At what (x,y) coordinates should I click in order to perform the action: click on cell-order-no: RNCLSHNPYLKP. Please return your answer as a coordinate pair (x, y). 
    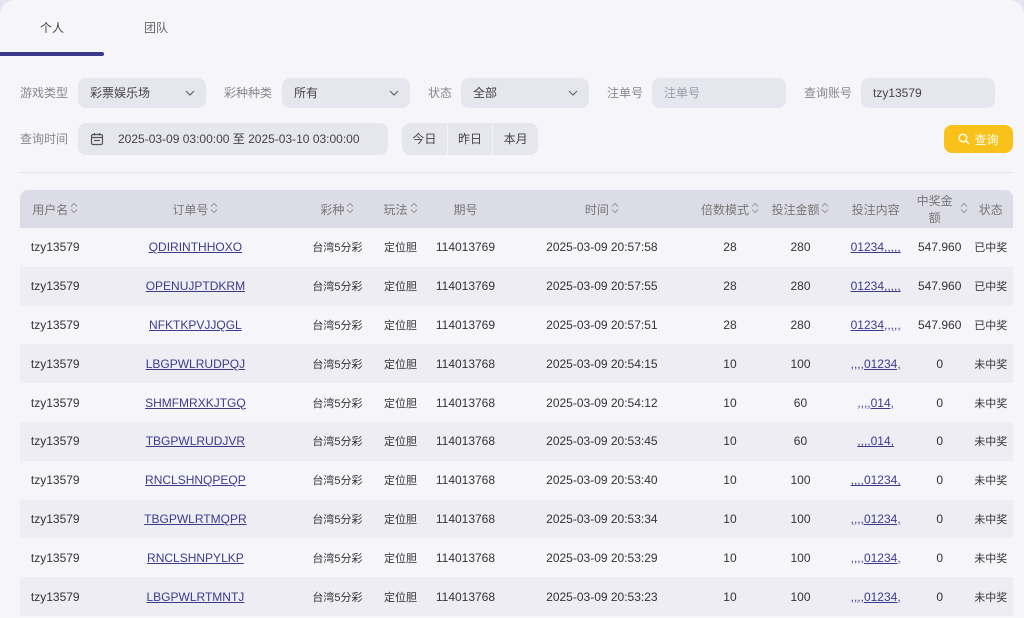
    Looking at the image, I should click on (195, 558).